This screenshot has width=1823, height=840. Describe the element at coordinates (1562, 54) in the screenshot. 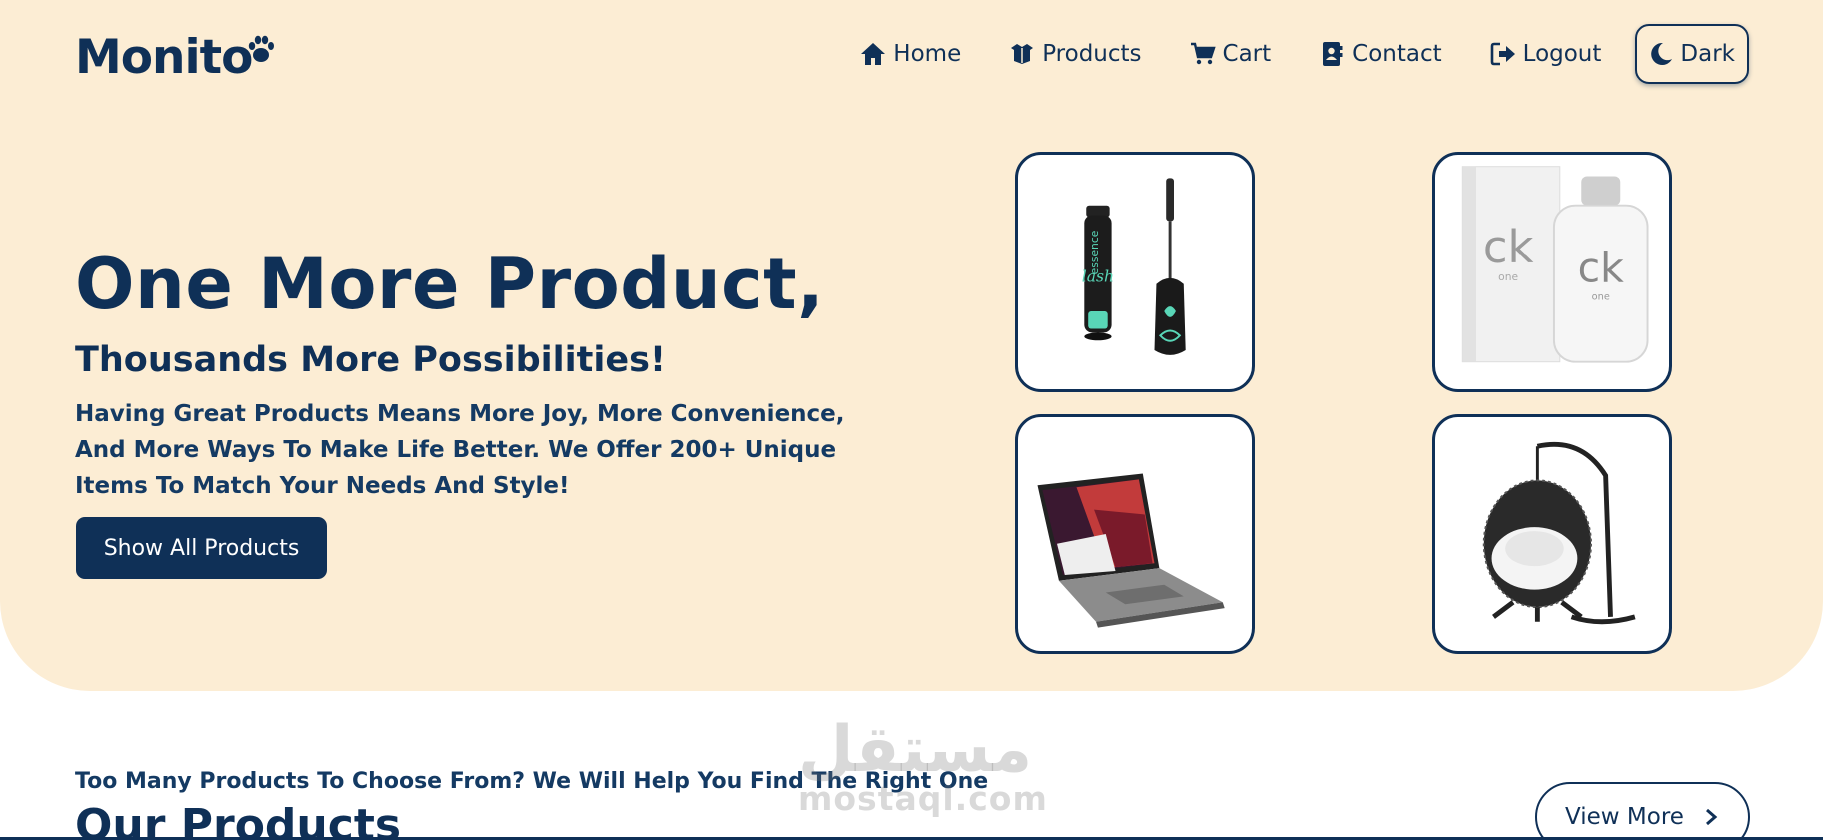

I see `nav-logout-label: Logout` at that location.